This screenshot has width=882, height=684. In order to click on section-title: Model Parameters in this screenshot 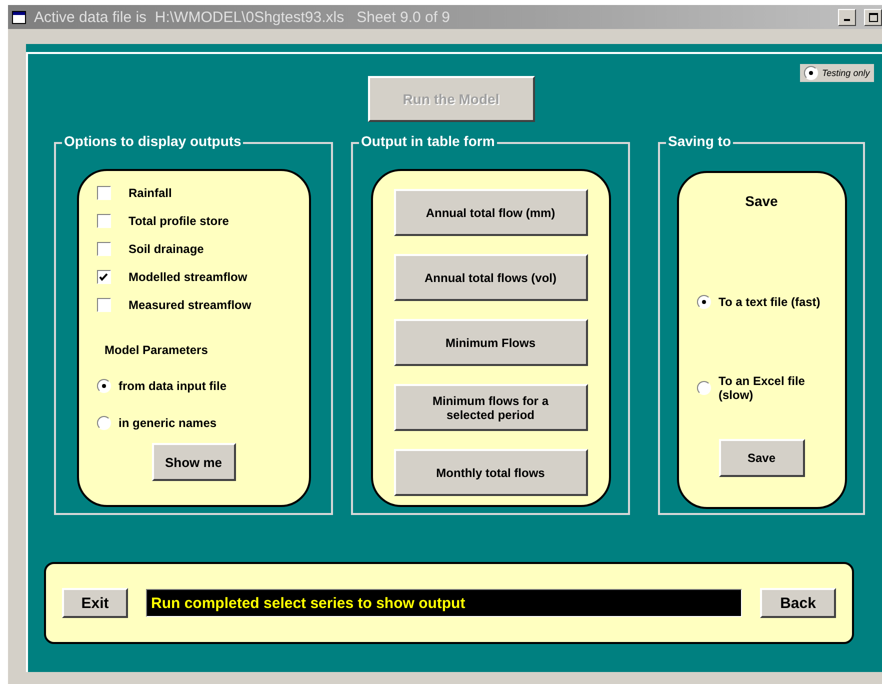, I will do `click(156, 350)`.